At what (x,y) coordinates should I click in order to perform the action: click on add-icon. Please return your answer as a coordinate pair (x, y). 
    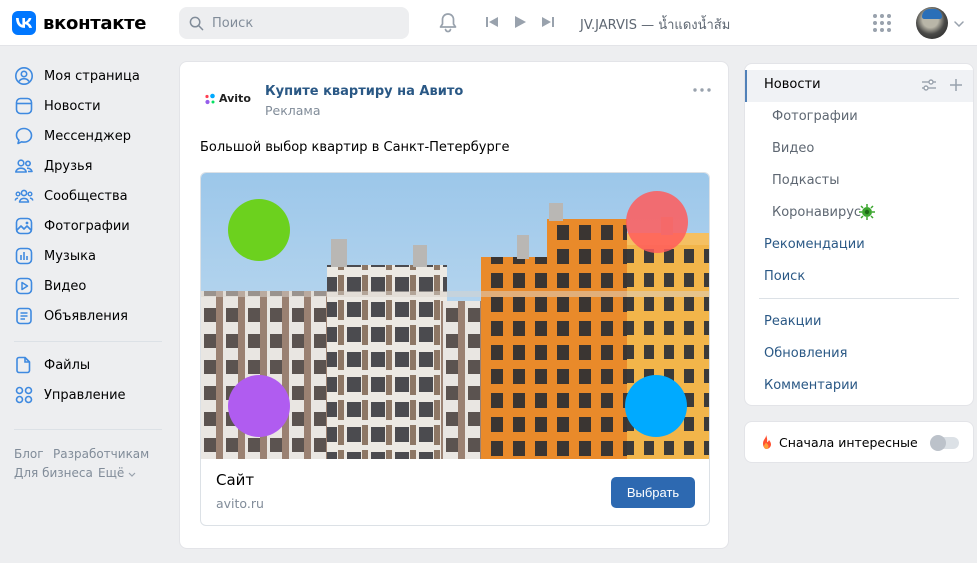
    Looking at the image, I should click on (956, 85).